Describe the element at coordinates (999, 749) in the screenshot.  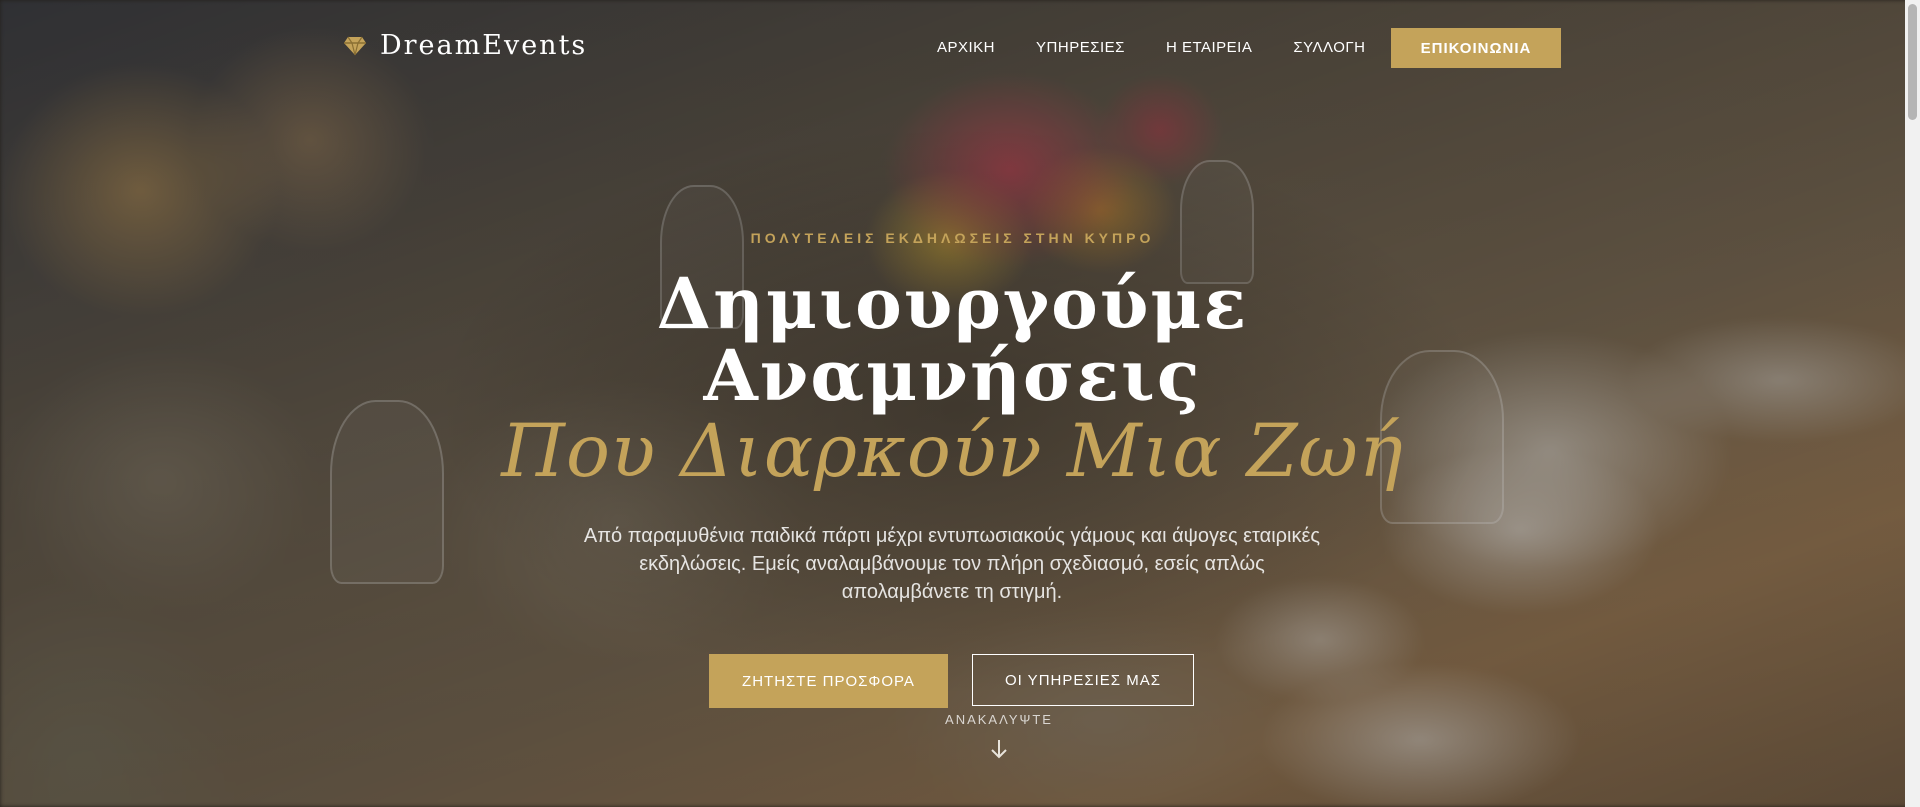
I see `arrow-down-icon` at that location.